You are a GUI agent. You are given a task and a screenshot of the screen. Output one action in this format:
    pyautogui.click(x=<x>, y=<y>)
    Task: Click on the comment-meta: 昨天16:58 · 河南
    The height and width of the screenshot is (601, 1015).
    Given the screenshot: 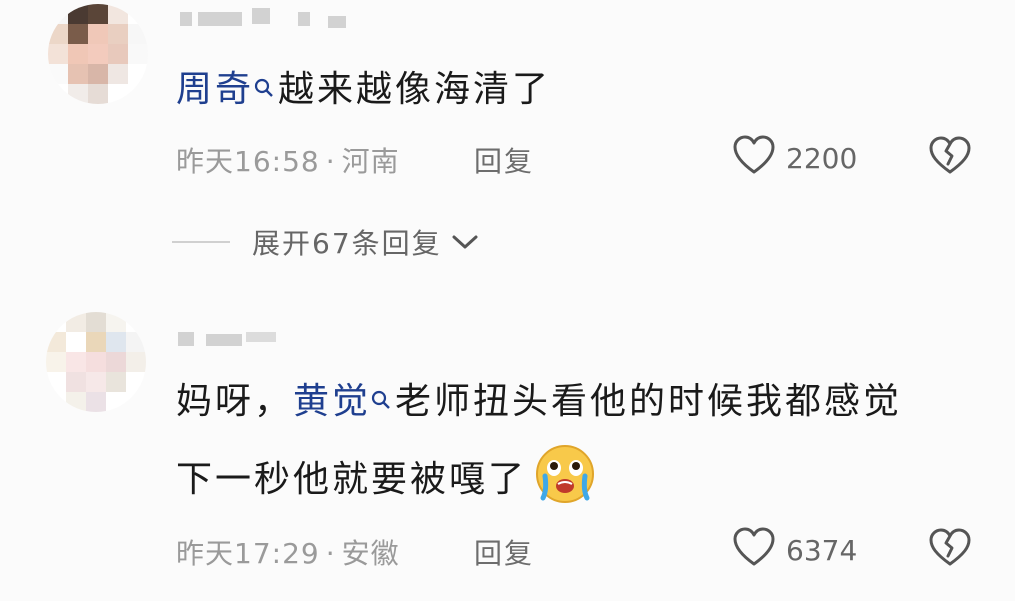 What is the action you would take?
    pyautogui.click(x=288, y=160)
    